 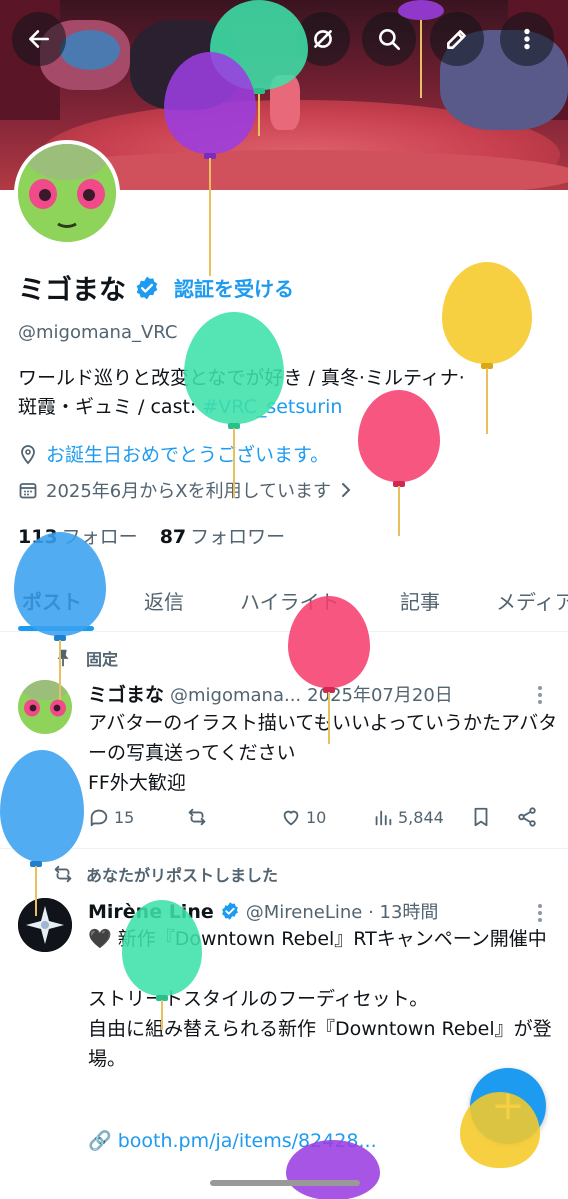 What do you see at coordinates (72, 290) in the screenshot?
I see `display-name: ミゴまな` at bounding box center [72, 290].